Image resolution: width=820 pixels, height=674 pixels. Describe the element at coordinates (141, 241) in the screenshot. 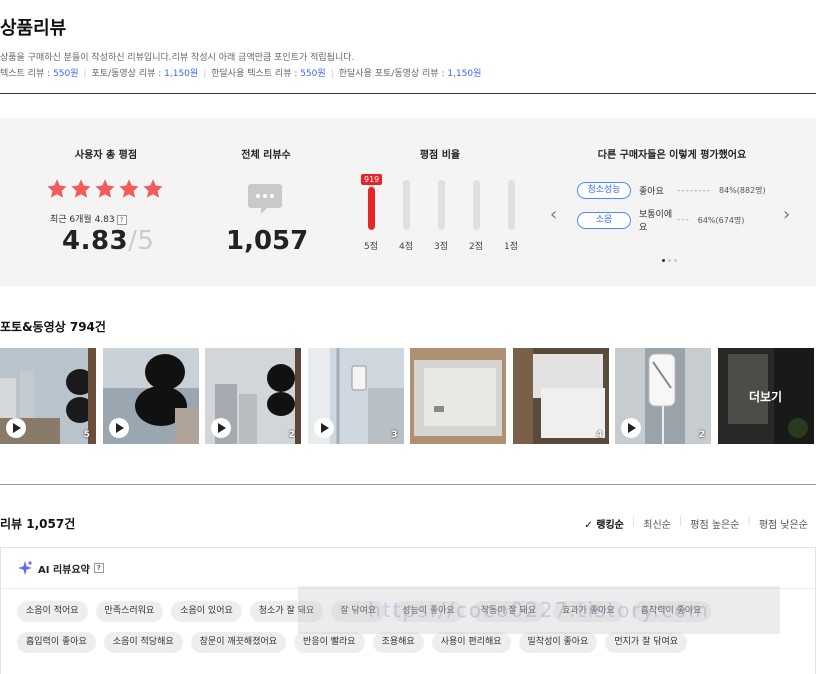

I see `score-max: /5` at that location.